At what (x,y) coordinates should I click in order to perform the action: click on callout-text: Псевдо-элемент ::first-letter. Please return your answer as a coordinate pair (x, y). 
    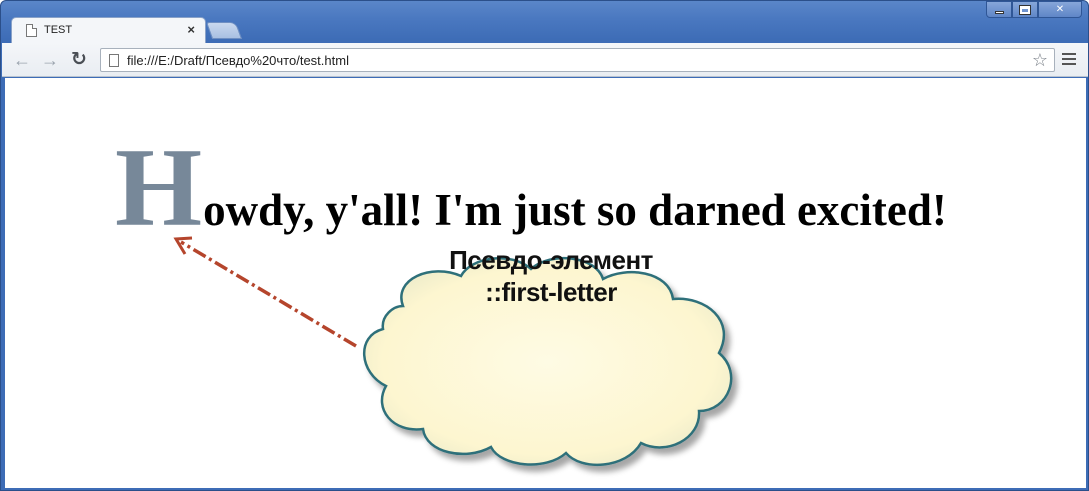
    Looking at the image, I should click on (551, 276).